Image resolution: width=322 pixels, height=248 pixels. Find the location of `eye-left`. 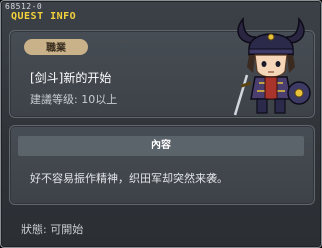

eye-left is located at coordinates (264, 64).